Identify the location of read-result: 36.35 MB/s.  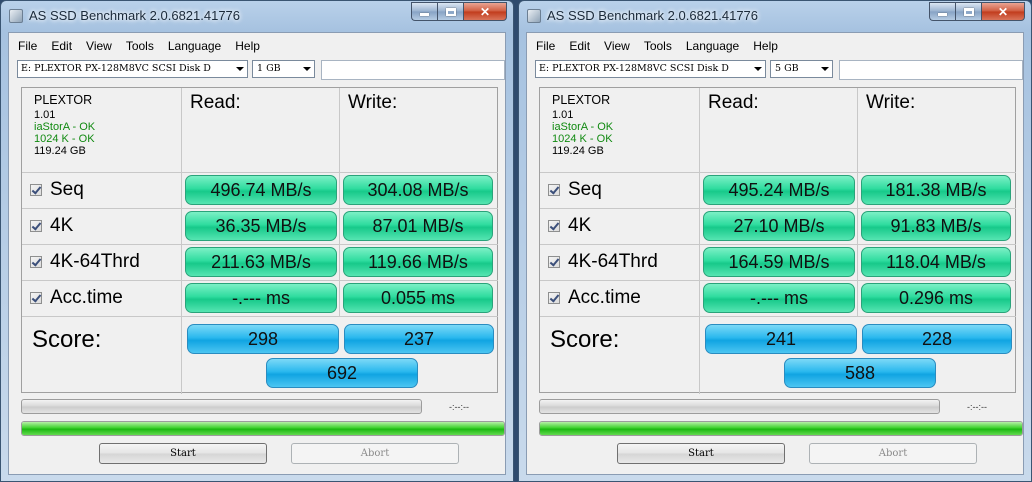
(261, 226).